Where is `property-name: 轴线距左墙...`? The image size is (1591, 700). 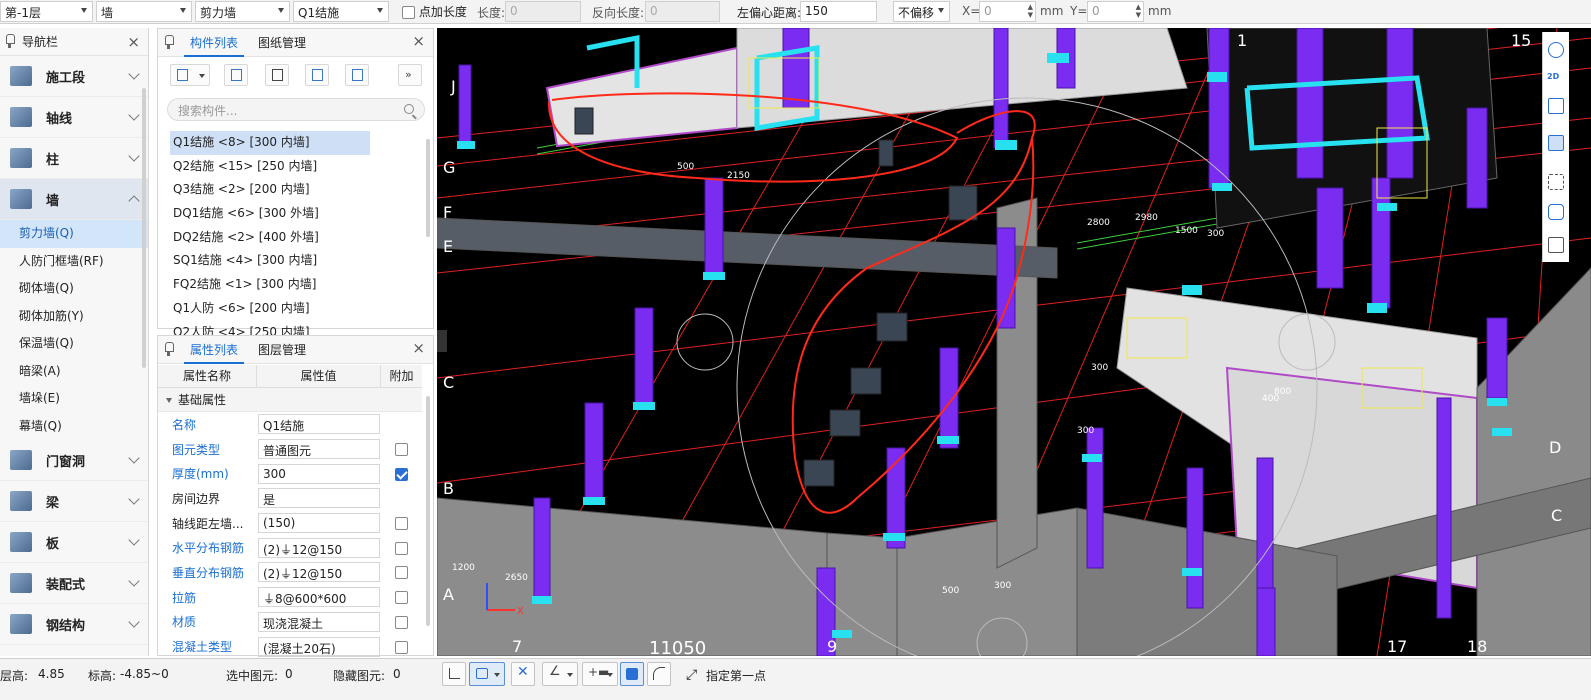
property-name: 轴线距左墙... is located at coordinates (208, 523).